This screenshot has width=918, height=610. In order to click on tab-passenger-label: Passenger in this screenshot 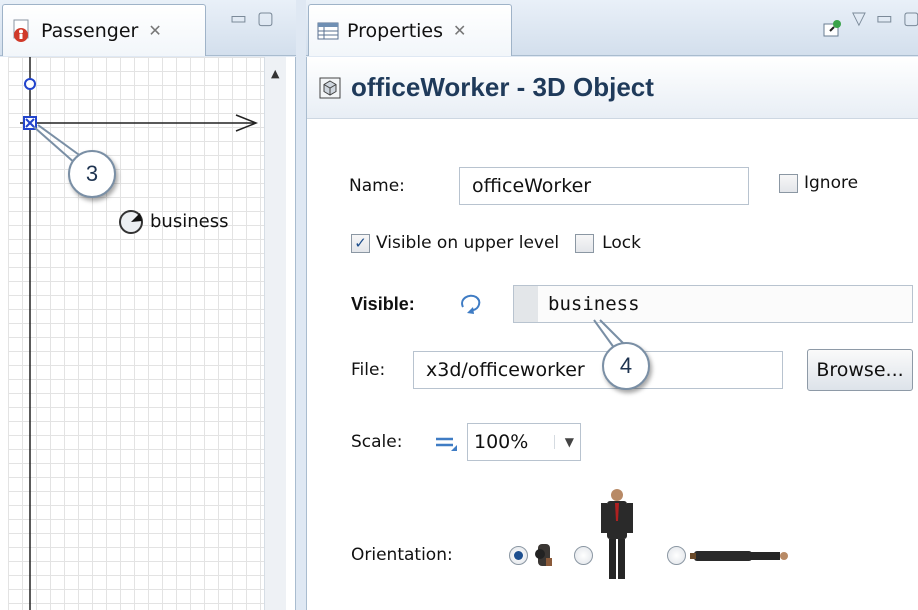, I will do `click(90, 30)`.